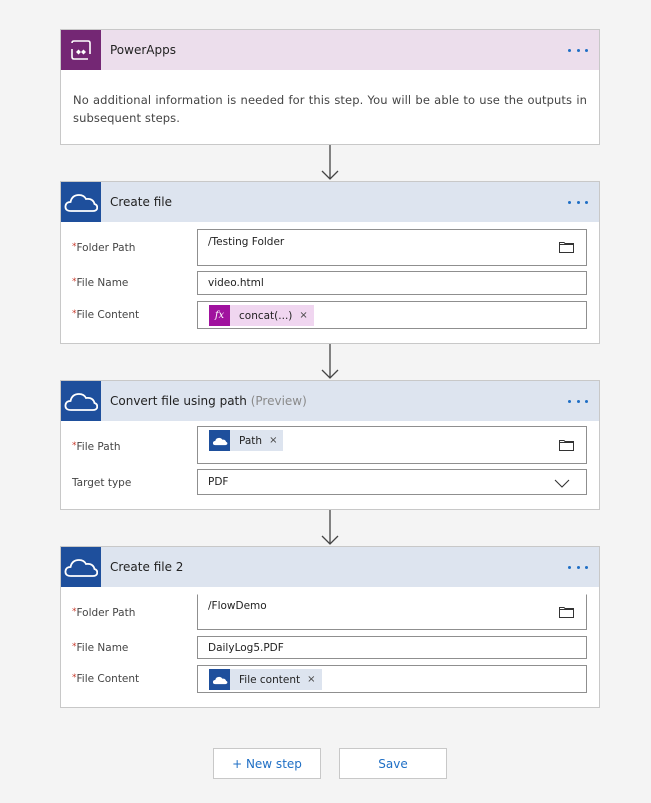  I want to click on powerapps-icon, so click(81, 50).